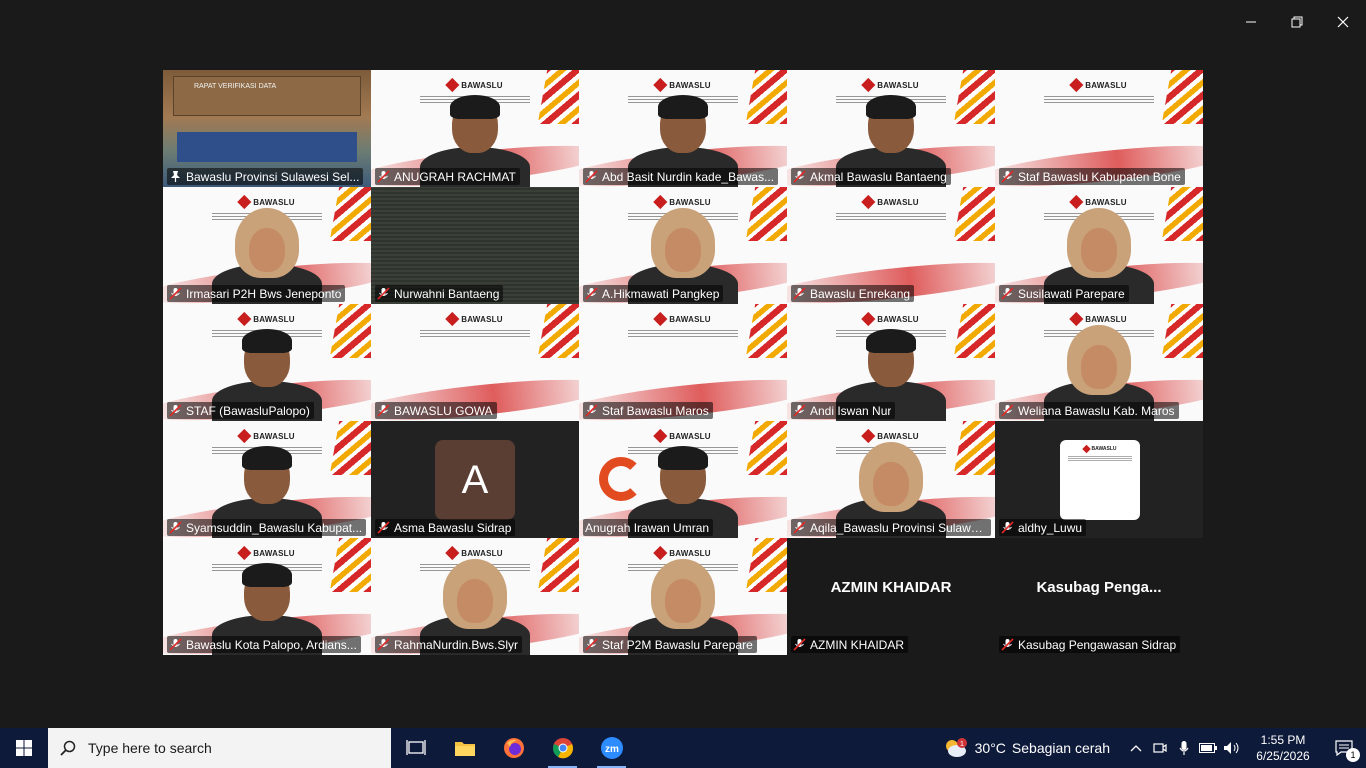 This screenshot has width=1366, height=768. Describe the element at coordinates (267, 245) in the screenshot. I see `participant-tile: BAWASLU Irmasari P2H Bws Jeneponto` at that location.